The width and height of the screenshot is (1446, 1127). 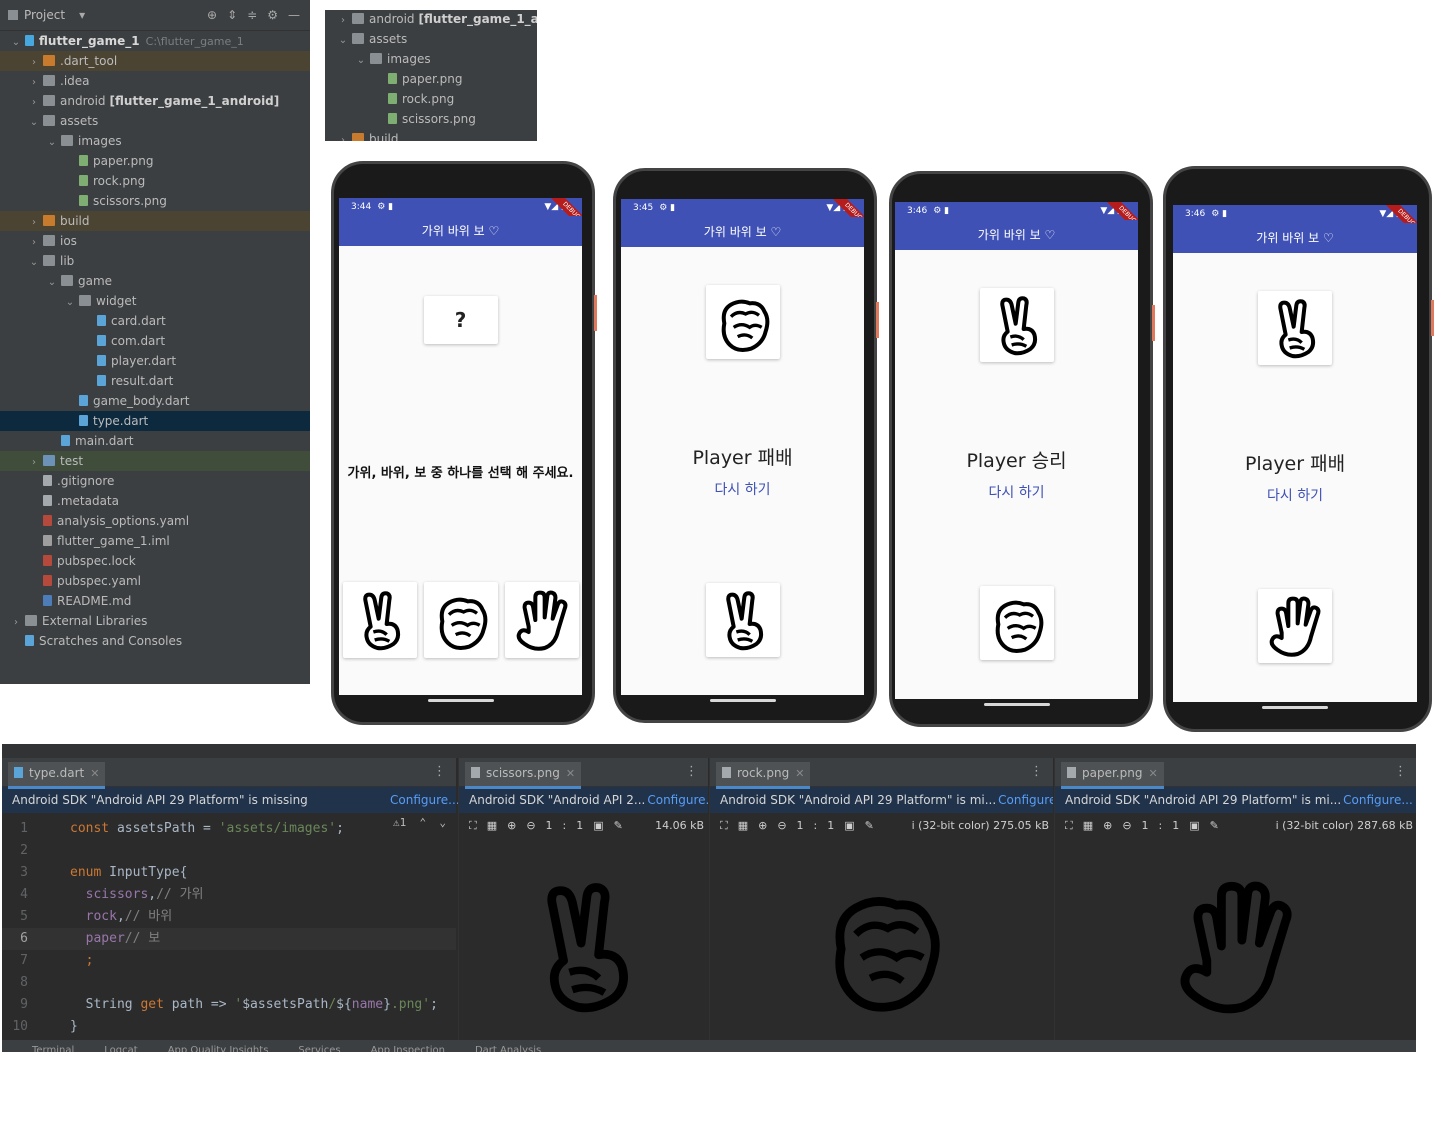 What do you see at coordinates (212, 15) in the screenshot?
I see `locate-icon: ⊕` at bounding box center [212, 15].